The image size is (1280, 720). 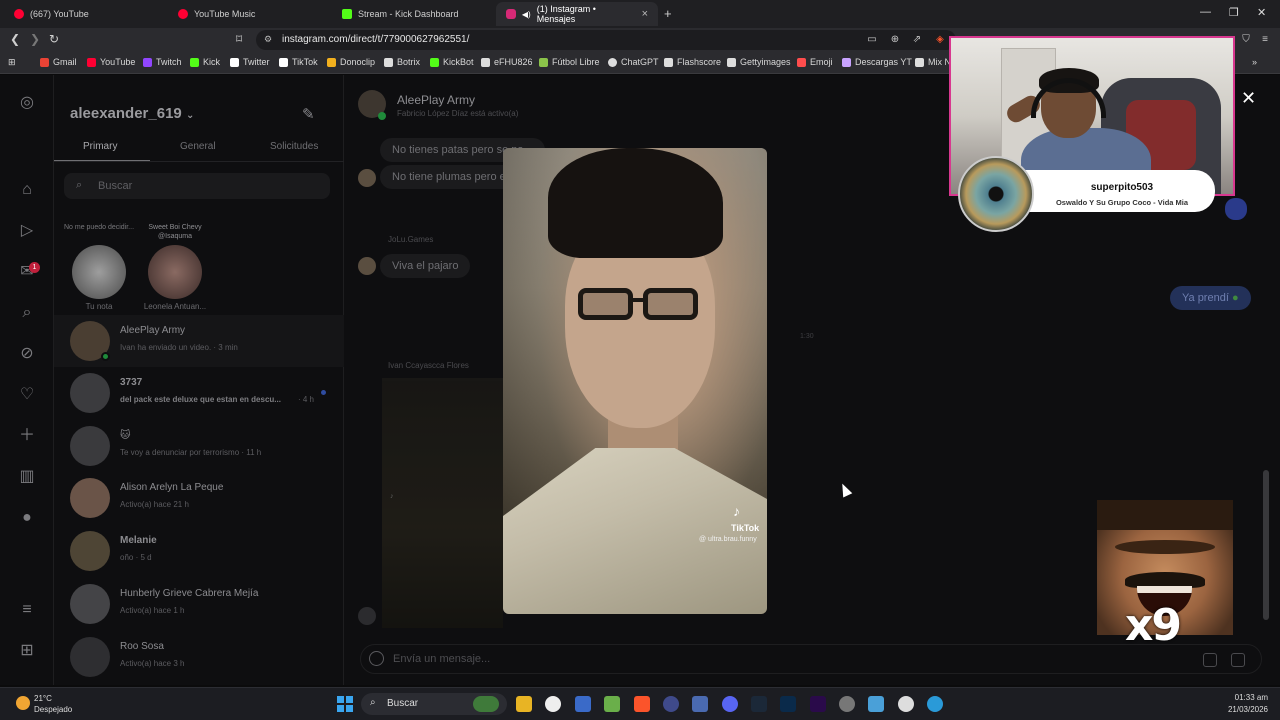 I want to click on note-own: No me puedo decidir... Tu nota, so click(x=99, y=267).